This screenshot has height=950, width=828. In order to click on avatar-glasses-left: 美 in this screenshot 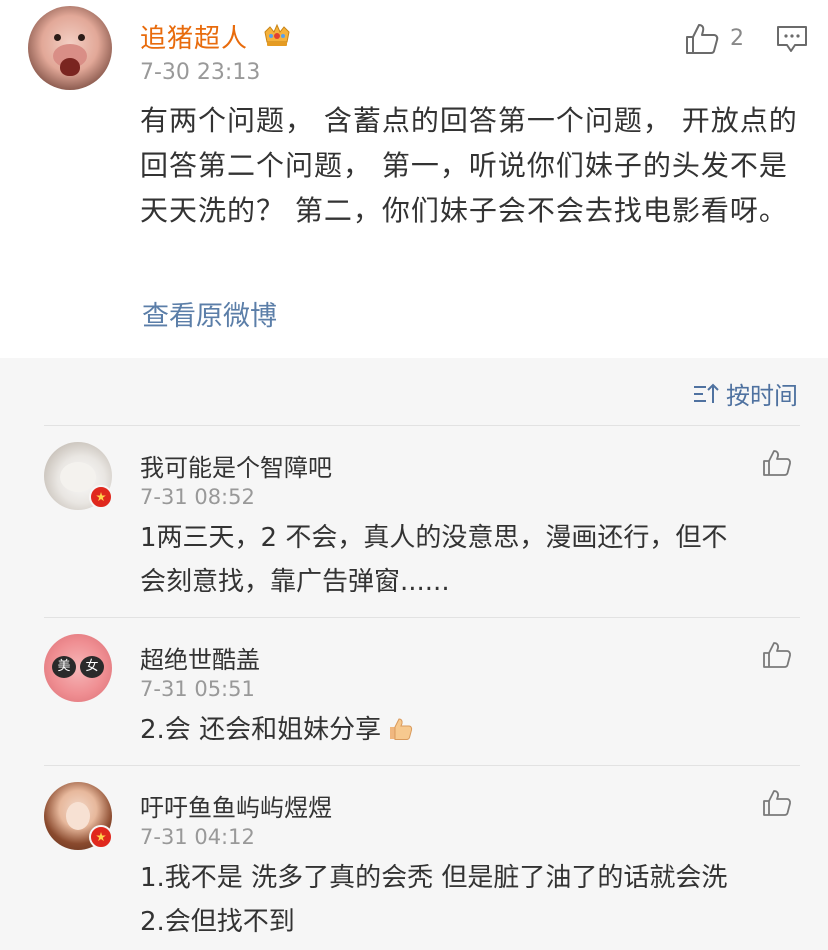, I will do `click(64, 667)`.